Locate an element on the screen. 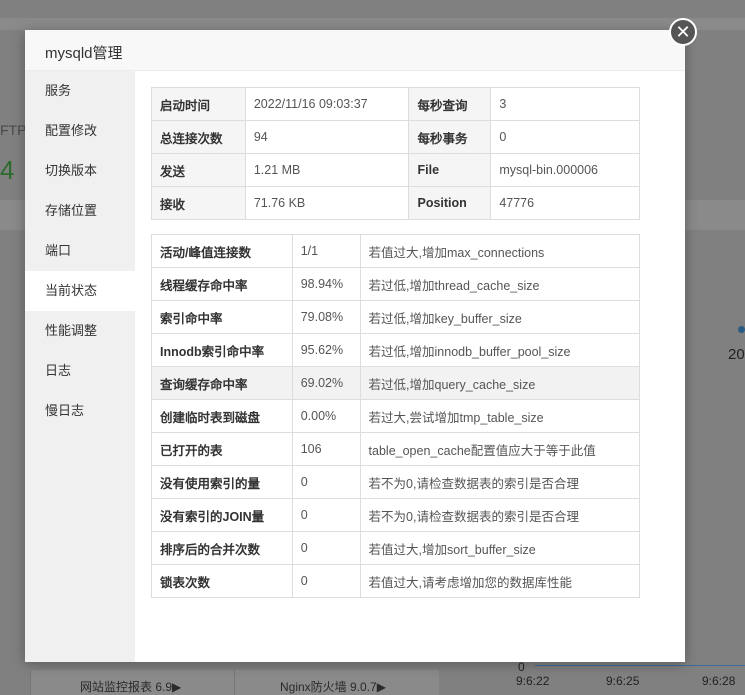  metric-advice: 若过低,增加innodb_buffer_pool_size is located at coordinates (500, 350).